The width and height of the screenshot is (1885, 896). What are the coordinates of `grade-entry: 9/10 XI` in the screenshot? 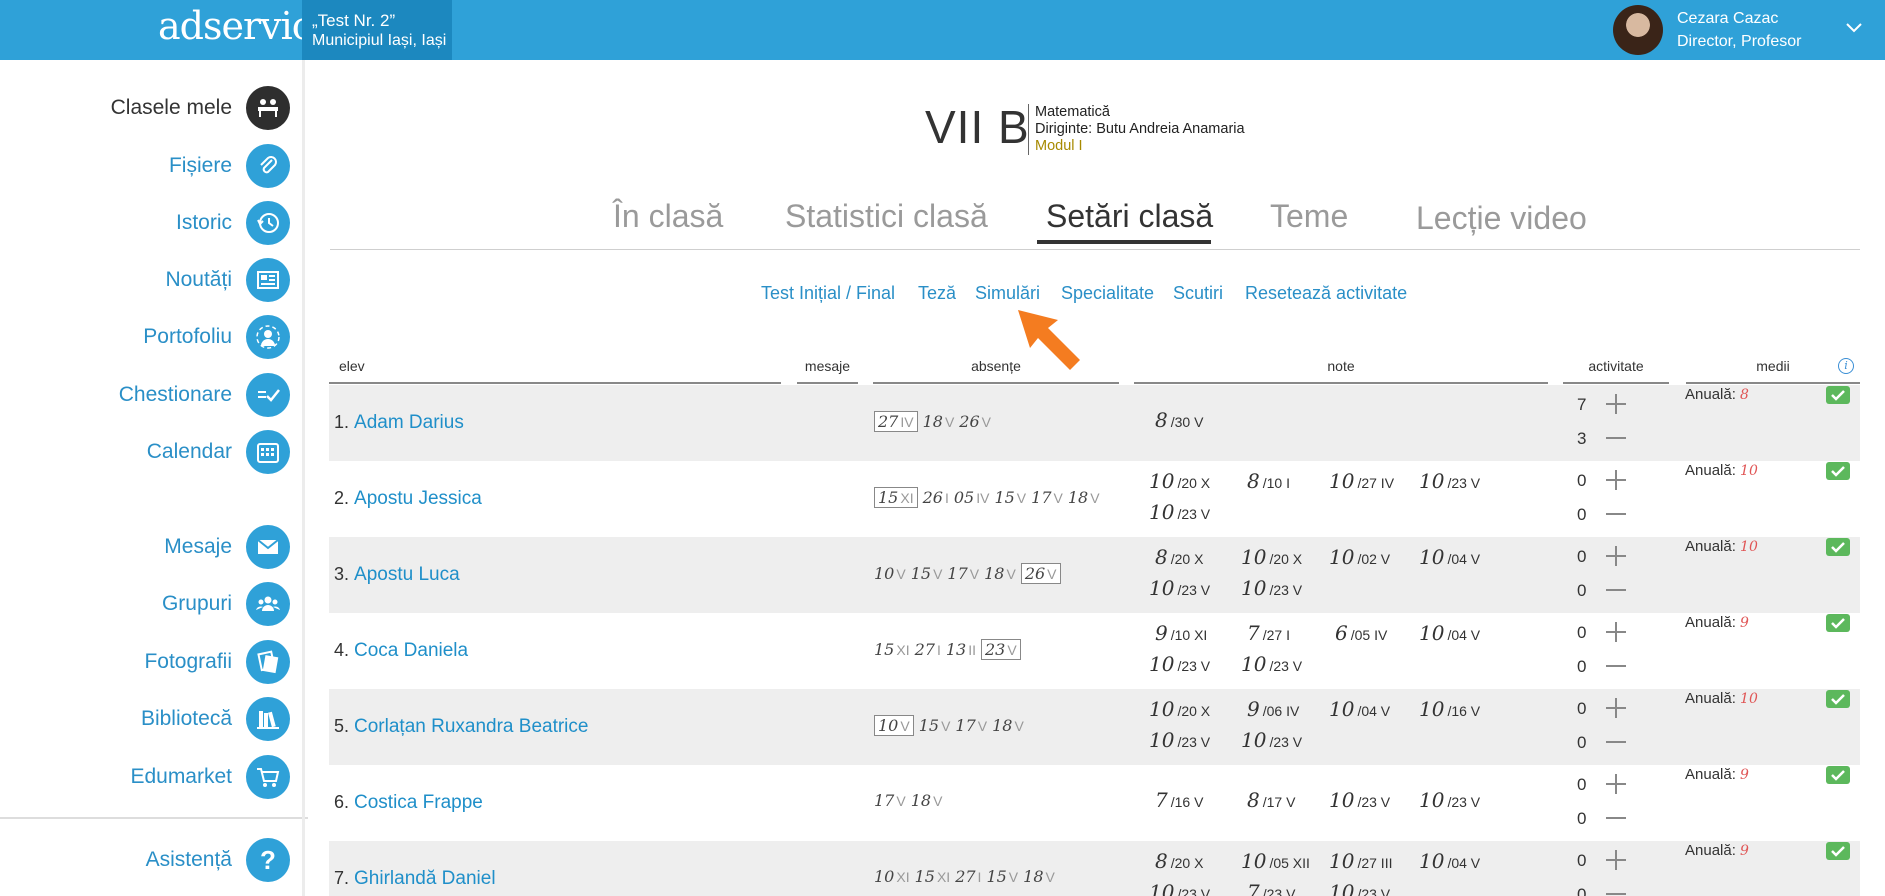 It's located at (1181, 633).